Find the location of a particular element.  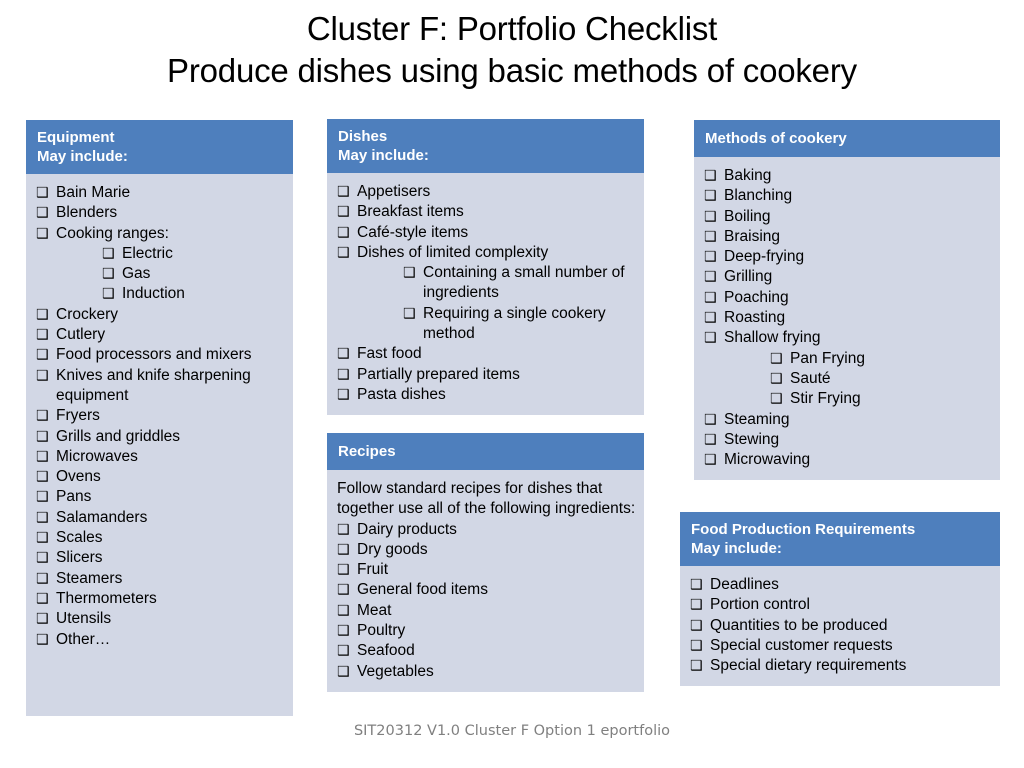

checklist-item: ❑ Utensils is located at coordinates (160, 619).